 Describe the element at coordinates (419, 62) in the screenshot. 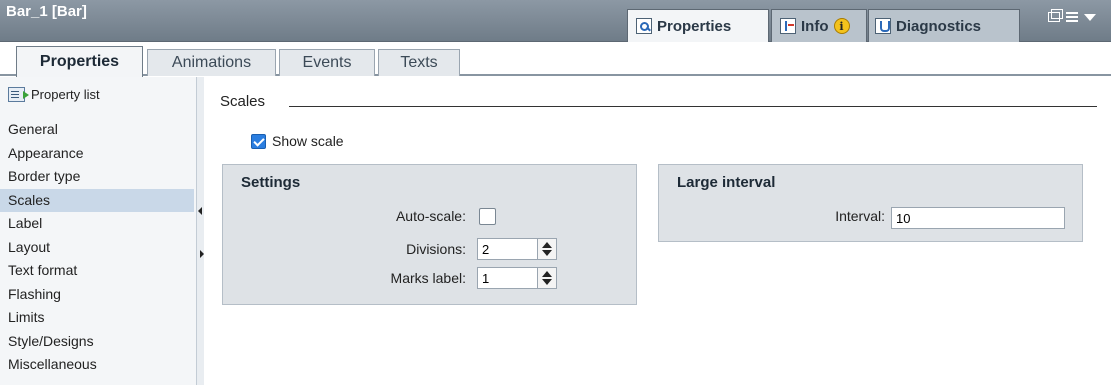

I see `subtab-texts: Texts` at that location.